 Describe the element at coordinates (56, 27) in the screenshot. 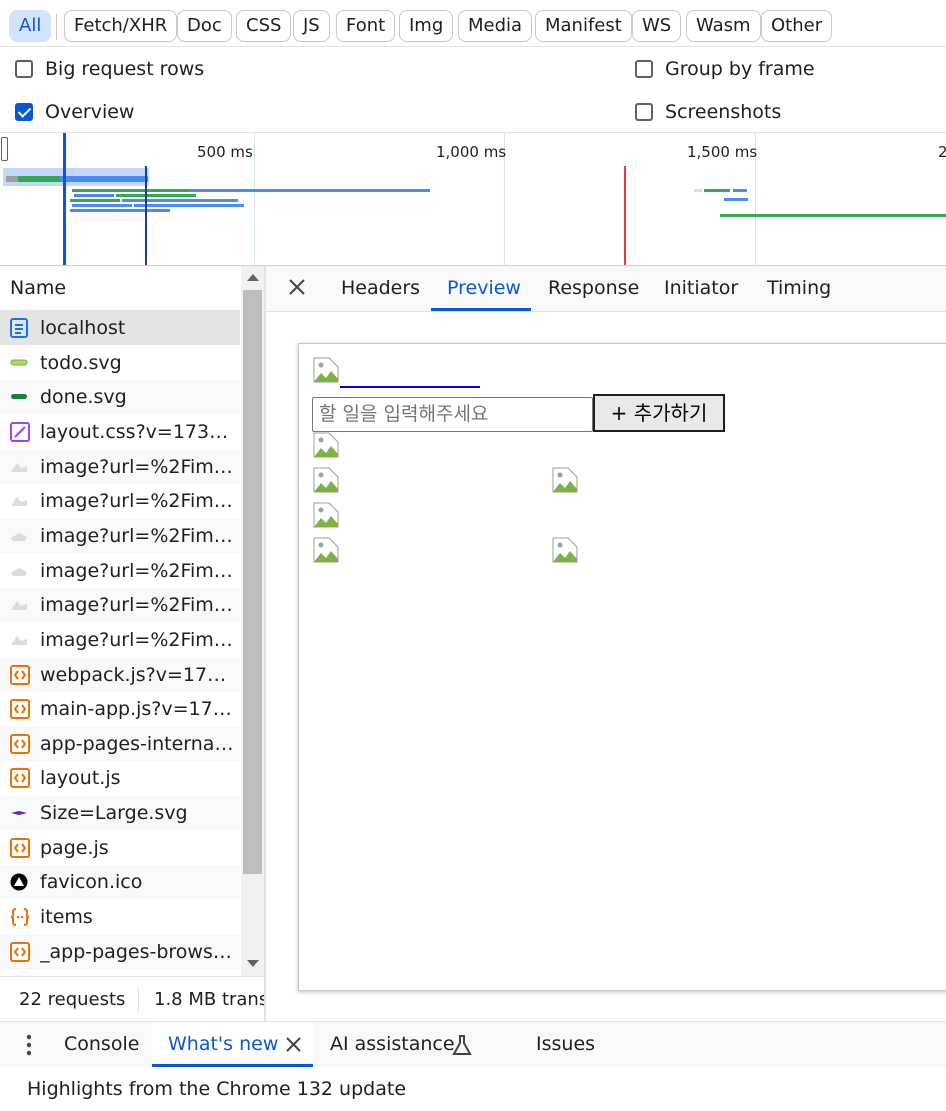

I see `filter-divider` at that location.